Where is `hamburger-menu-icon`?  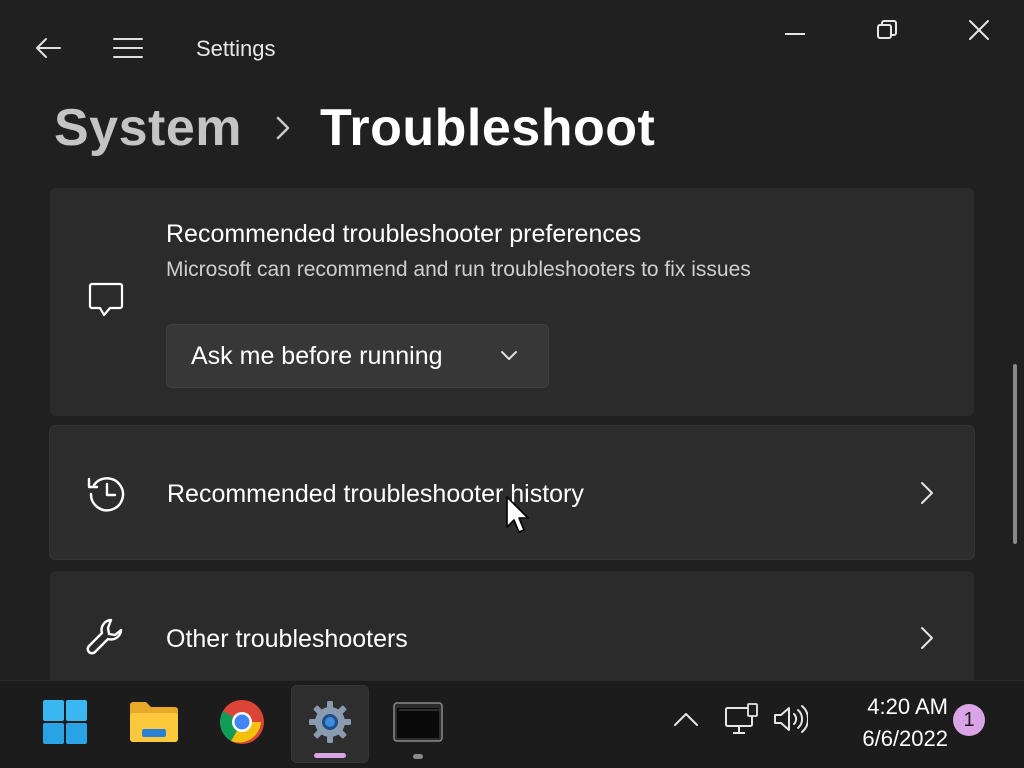 hamburger-menu-icon is located at coordinates (128, 50).